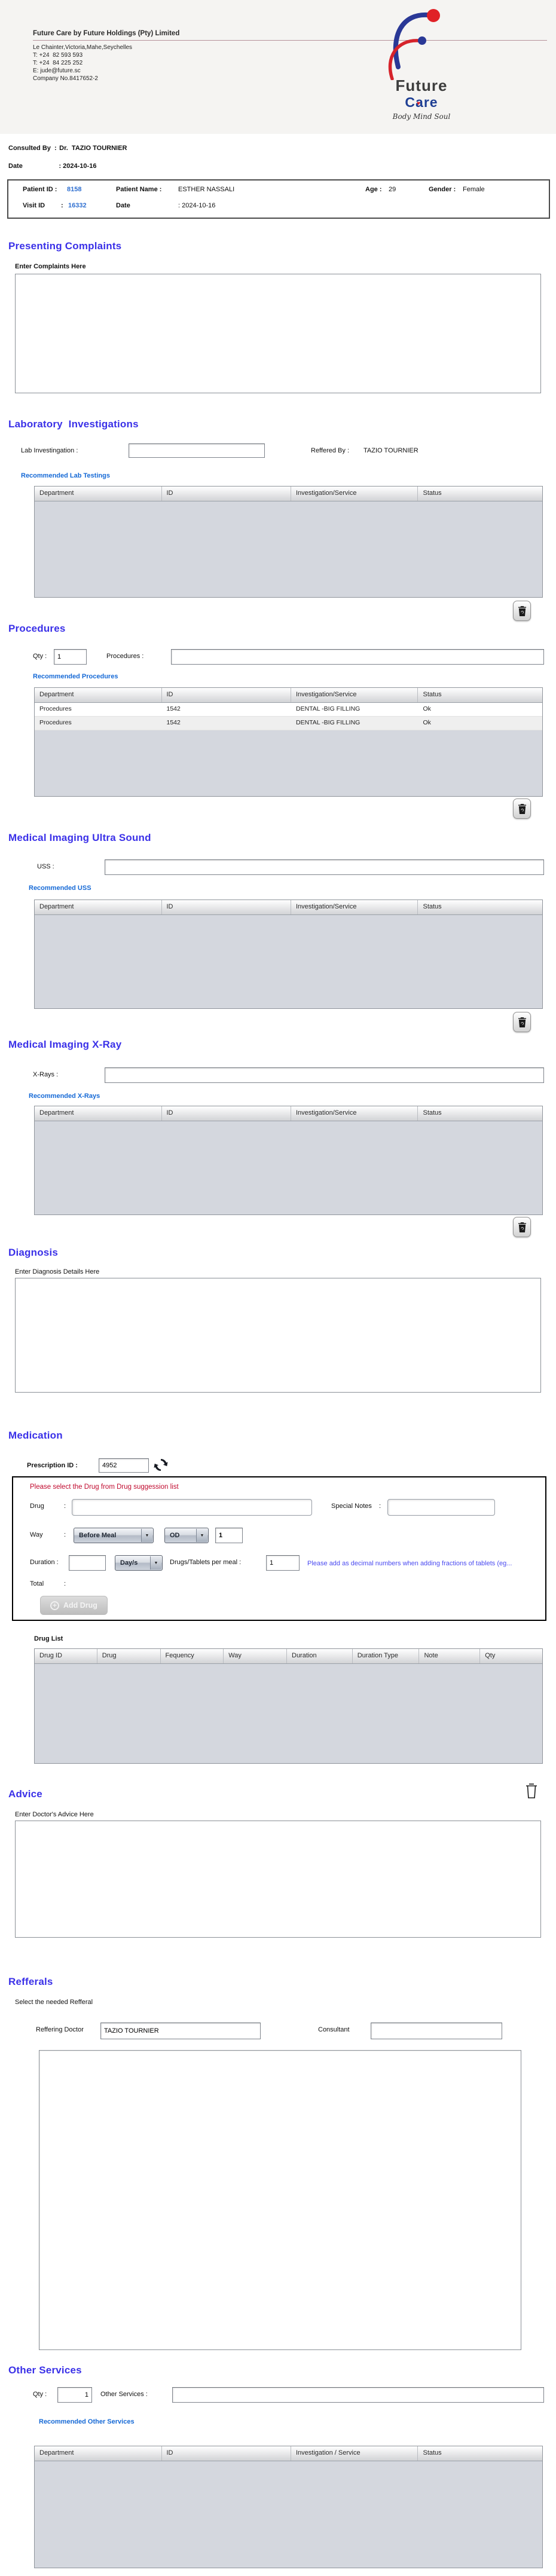 This screenshot has width=556, height=2576. Describe the element at coordinates (114, 1535) in the screenshot. I see `meal-select: Before Meal ▼` at that location.